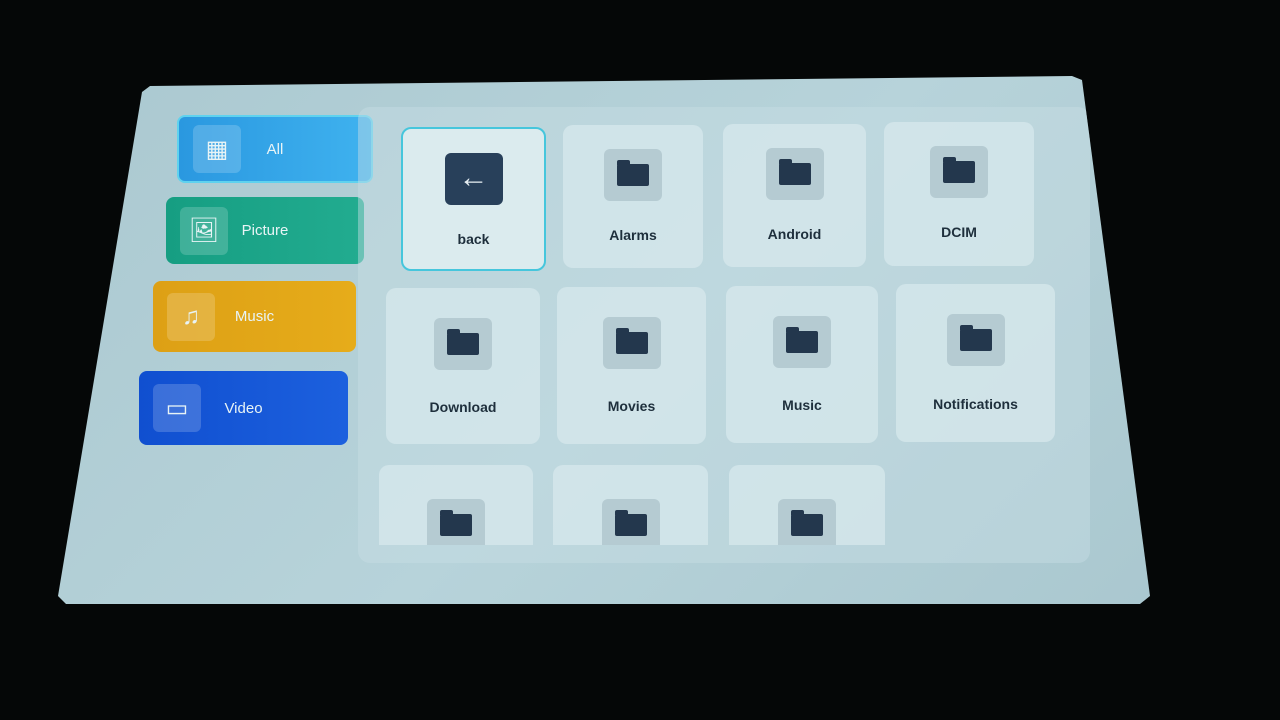 The image size is (1280, 720). What do you see at coordinates (473, 239) in the screenshot?
I see `tile-label: back` at bounding box center [473, 239].